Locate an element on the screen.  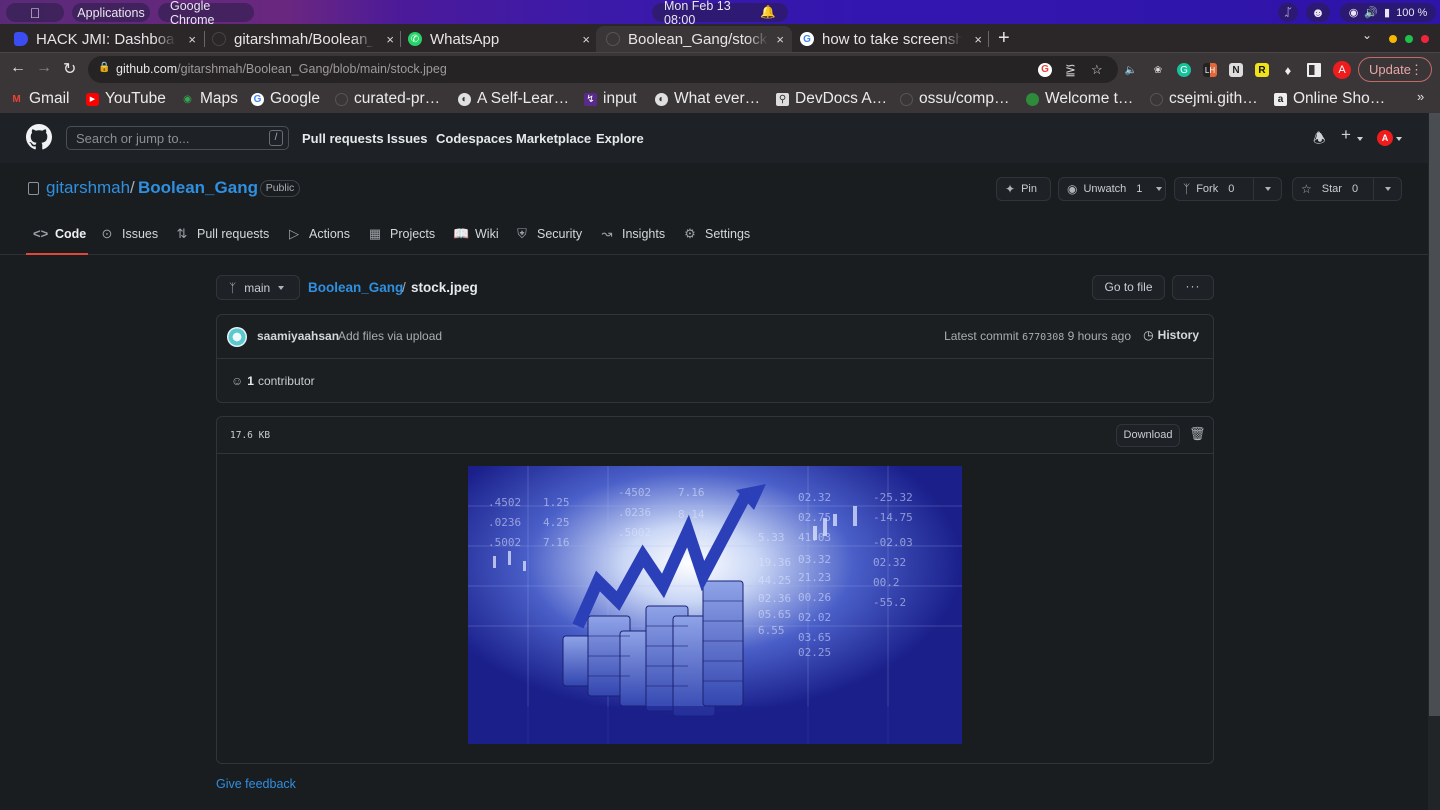
bookmark-input: ↯ input is located at coordinates (610, 99).